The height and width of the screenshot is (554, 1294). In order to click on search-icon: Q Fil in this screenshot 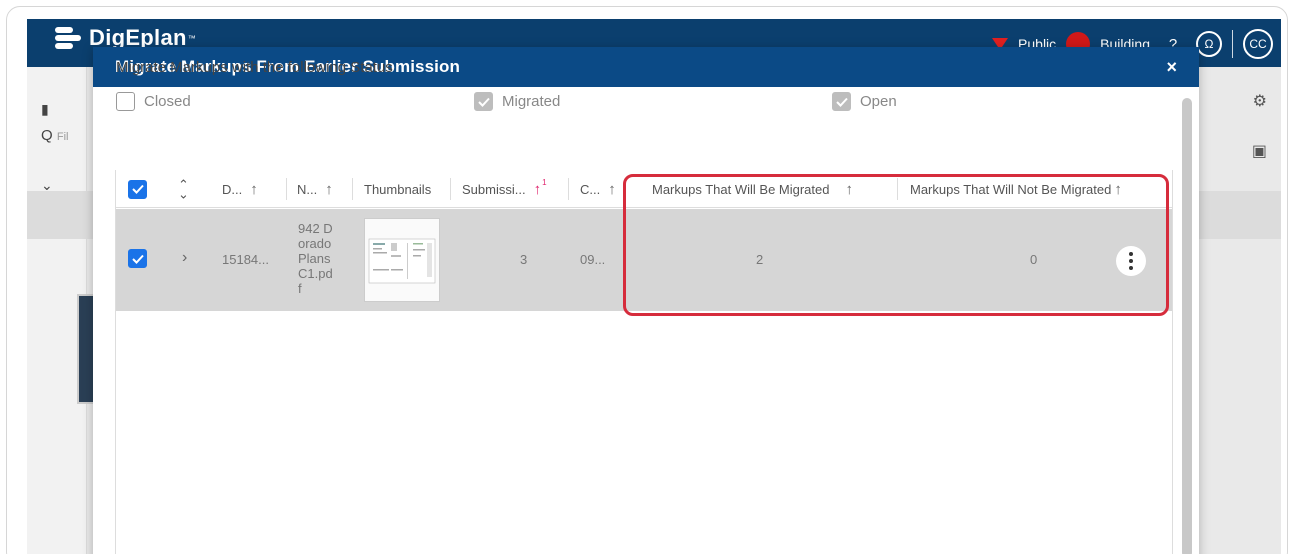, I will do `click(54, 135)`.